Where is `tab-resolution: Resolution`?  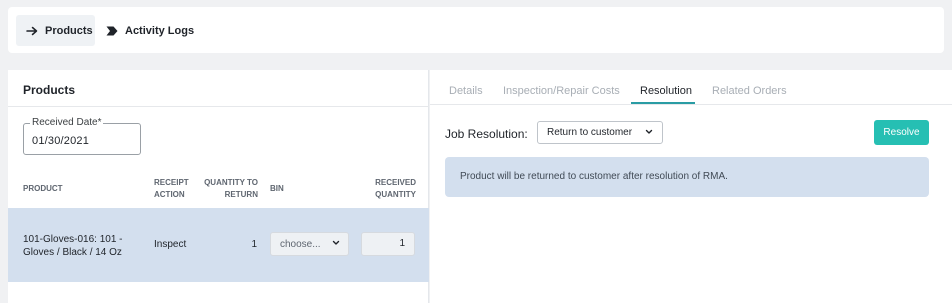 tab-resolution: Resolution is located at coordinates (666, 91).